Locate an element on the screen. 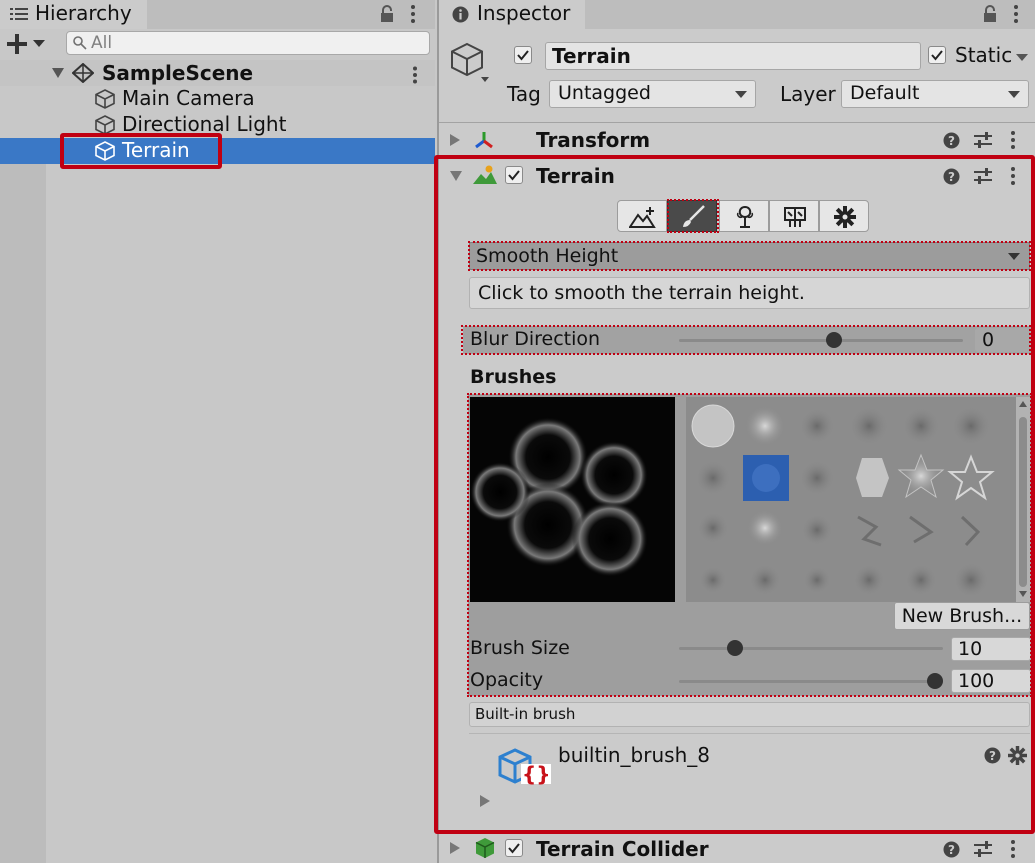  terrain-collider-header: Terrain Collider ? is located at coordinates (737, 848).